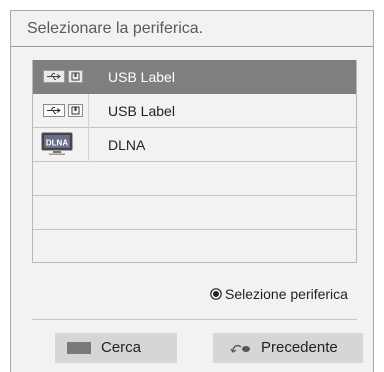  Describe the element at coordinates (240, 348) in the screenshot. I see `return-icon` at that location.